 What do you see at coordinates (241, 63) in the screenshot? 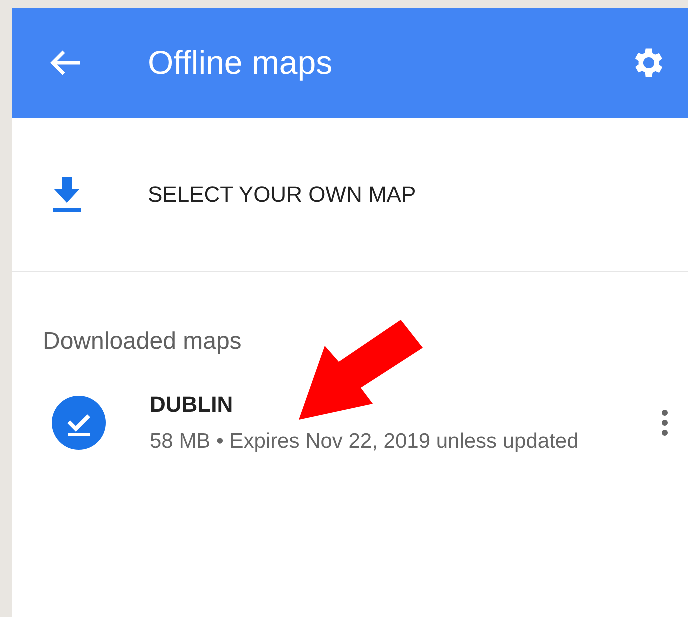
I see `screen-title: Offline maps` at bounding box center [241, 63].